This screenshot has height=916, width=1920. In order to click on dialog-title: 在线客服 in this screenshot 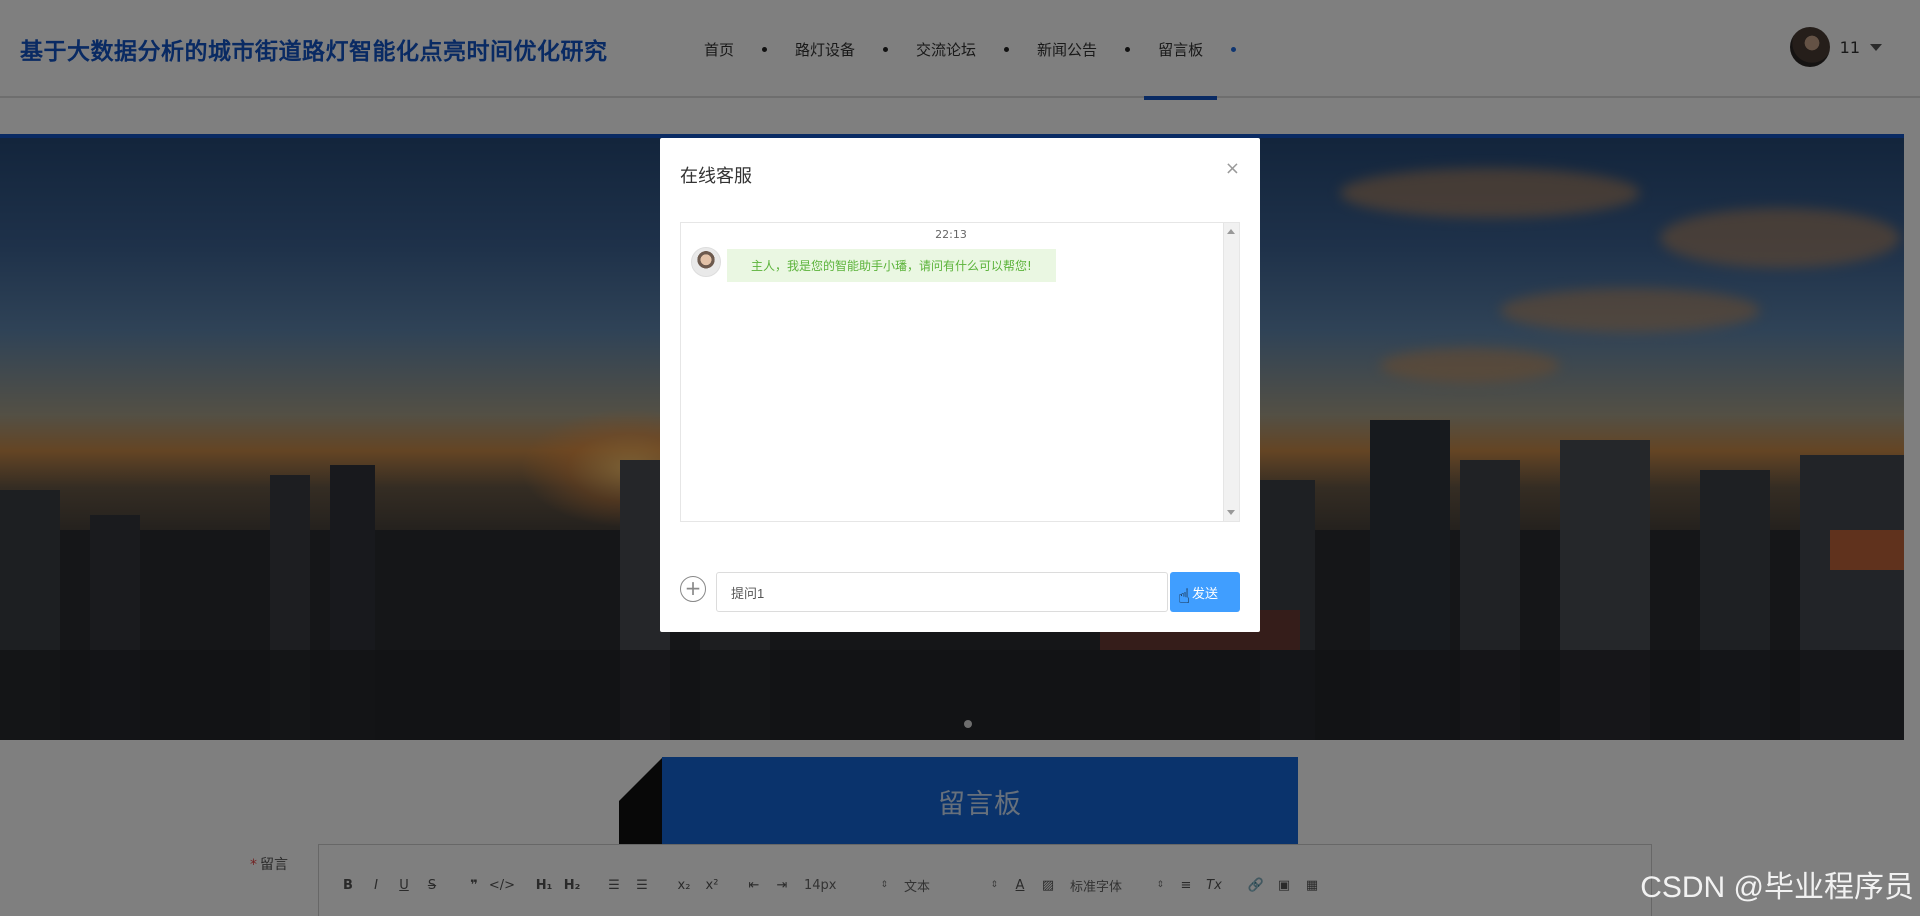, I will do `click(716, 176)`.